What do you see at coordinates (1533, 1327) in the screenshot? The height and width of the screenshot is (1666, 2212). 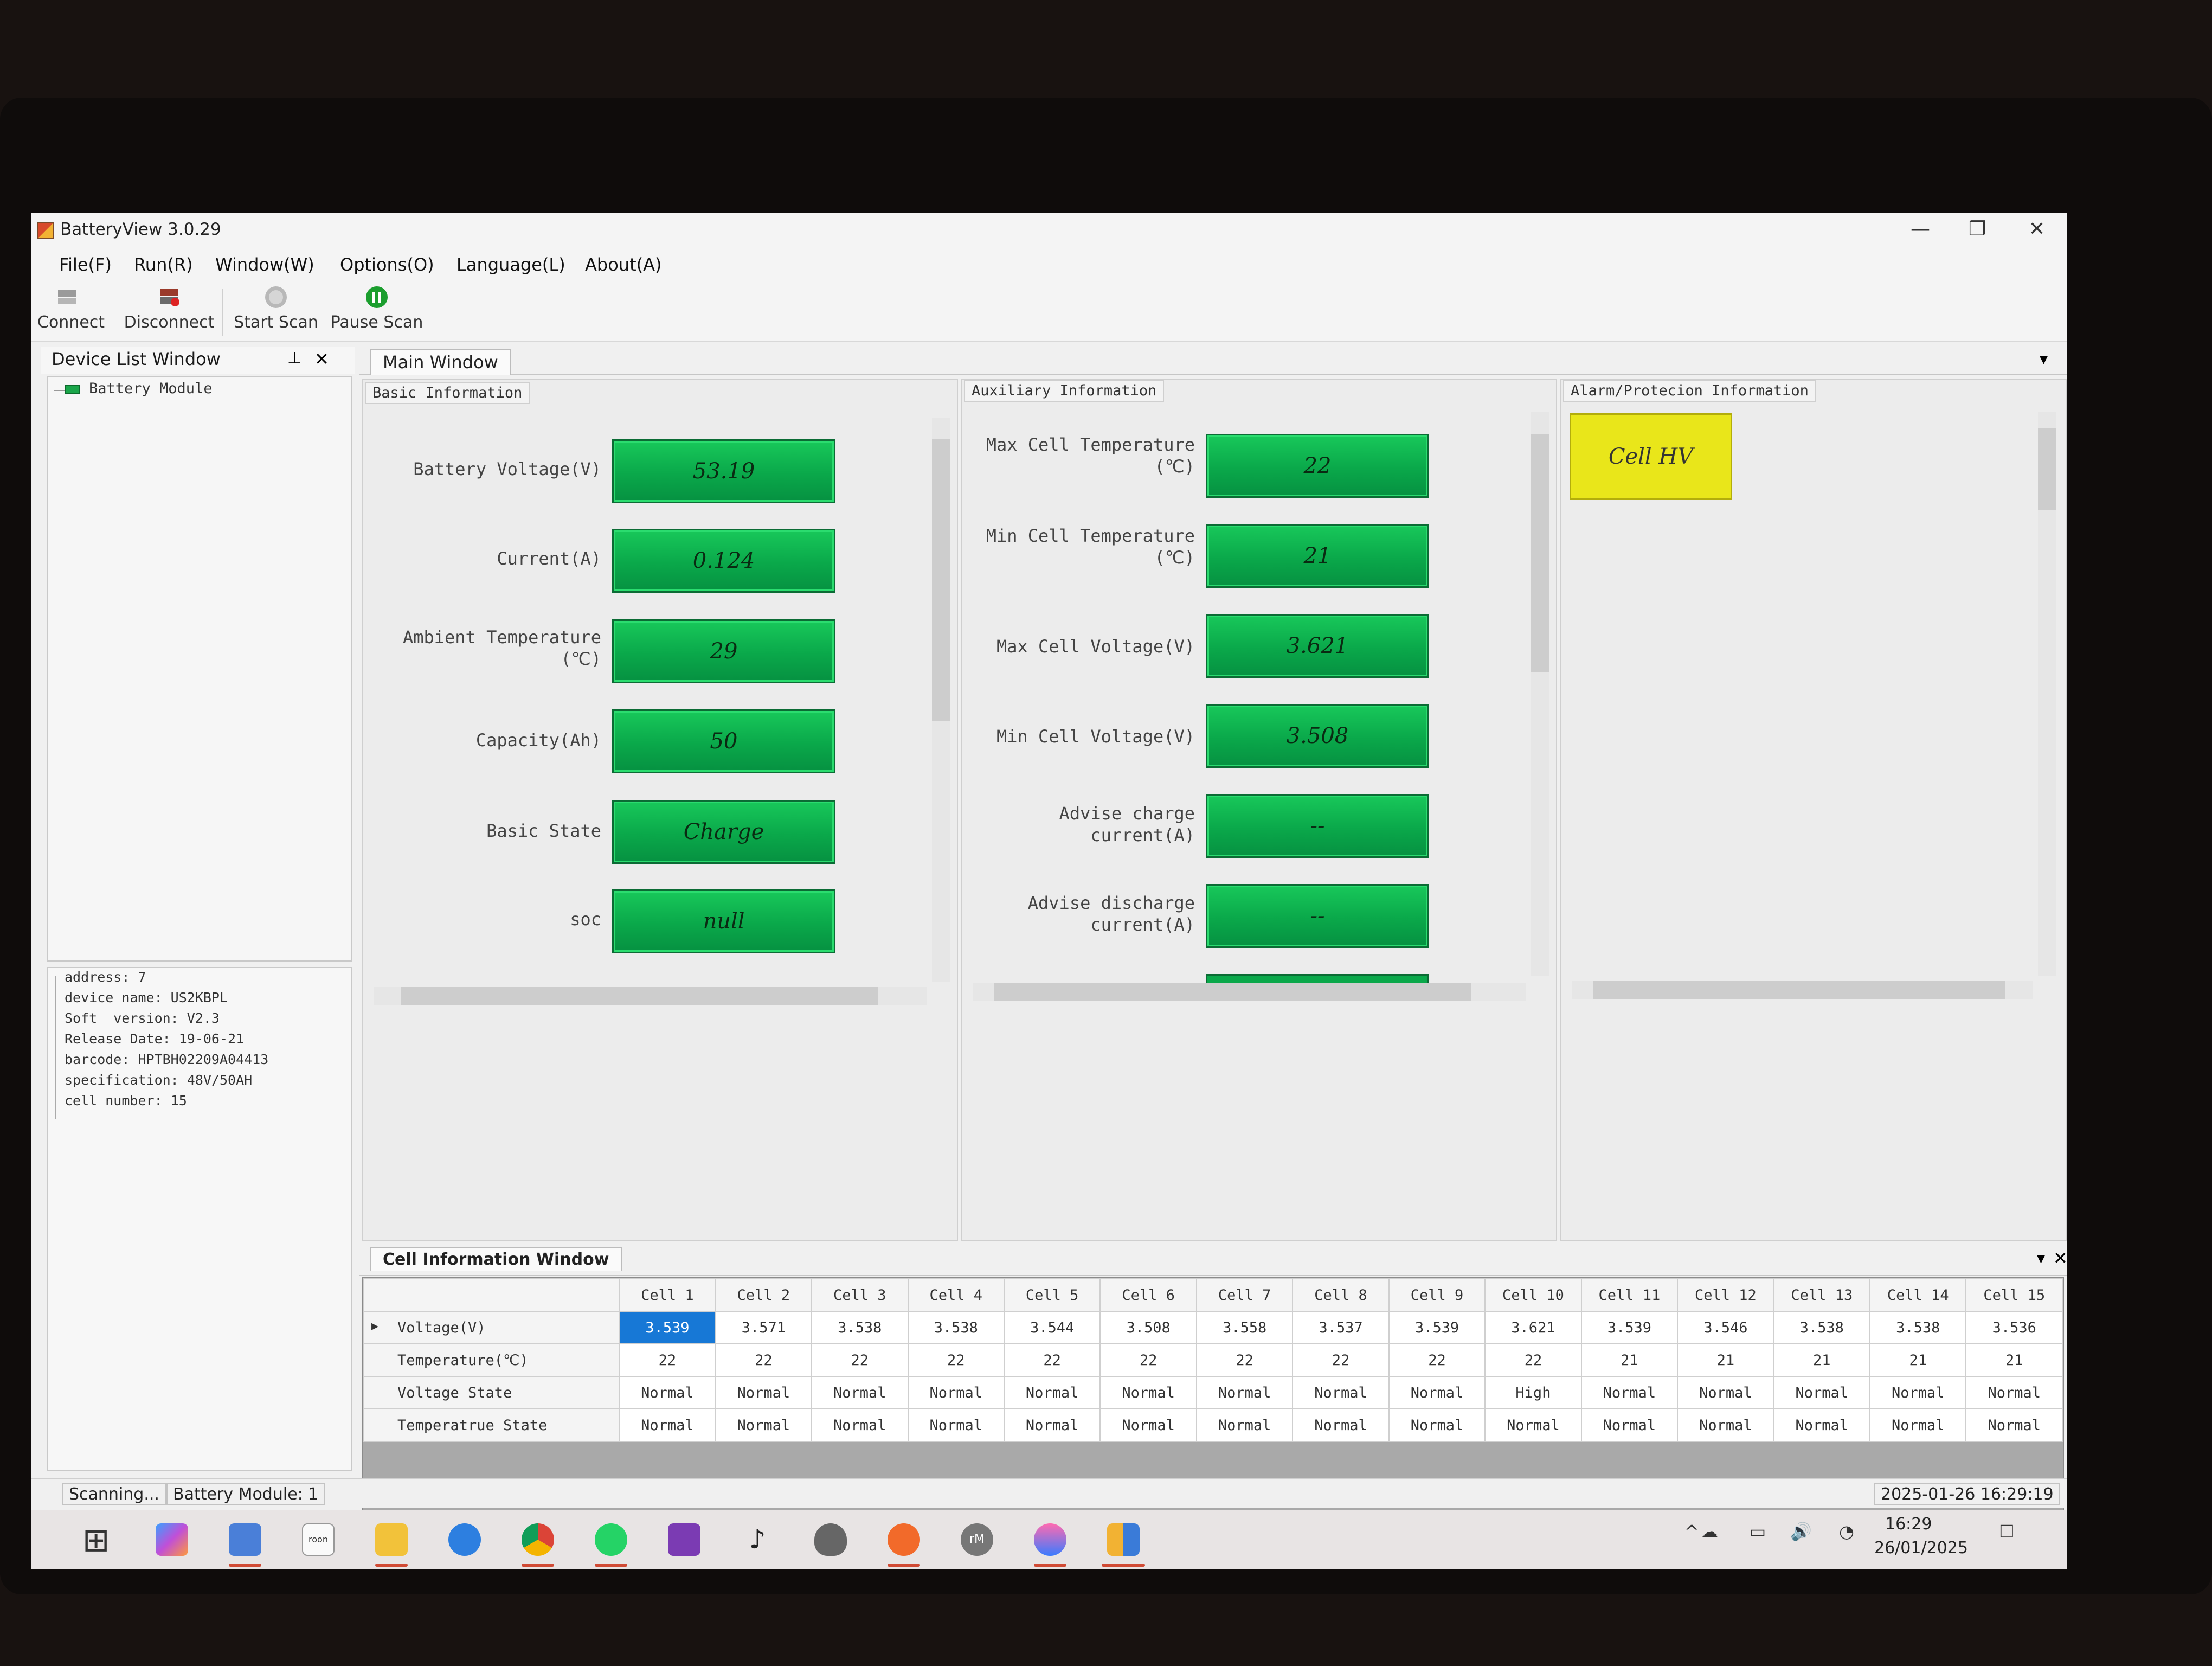 I see `table-cell: 3.621` at bounding box center [1533, 1327].